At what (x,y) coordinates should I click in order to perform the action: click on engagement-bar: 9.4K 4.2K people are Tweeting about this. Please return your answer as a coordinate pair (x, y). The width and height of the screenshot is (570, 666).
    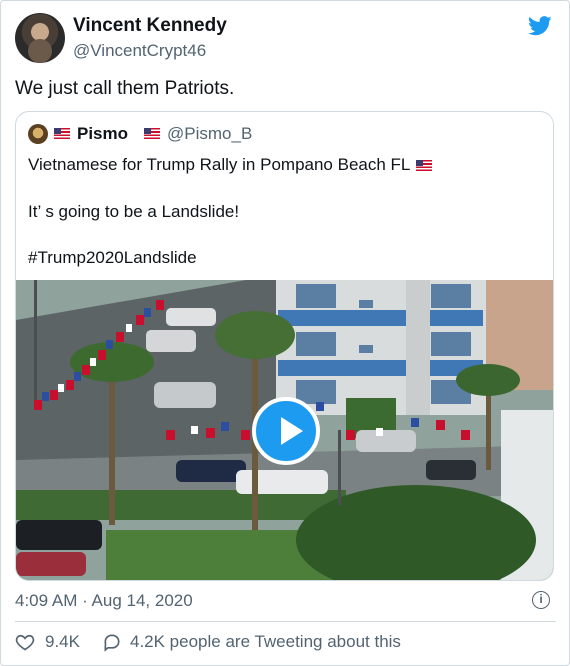
    Looking at the image, I should click on (208, 642).